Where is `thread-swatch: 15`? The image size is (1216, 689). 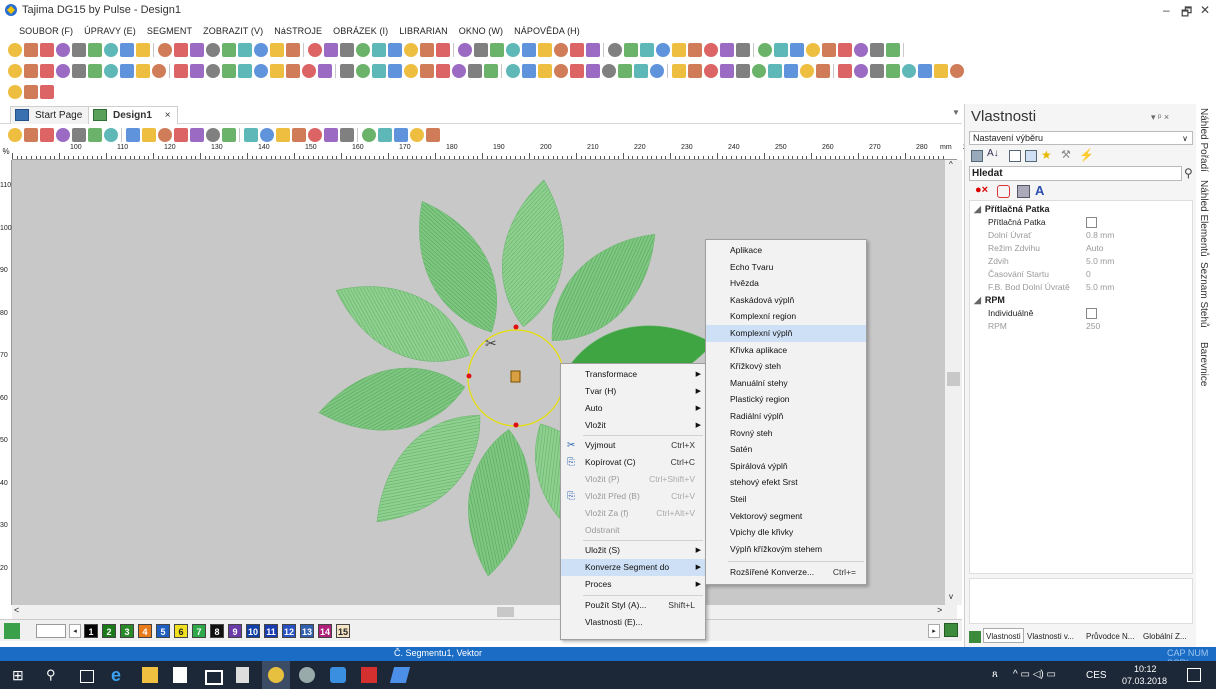 thread-swatch: 15 is located at coordinates (343, 631).